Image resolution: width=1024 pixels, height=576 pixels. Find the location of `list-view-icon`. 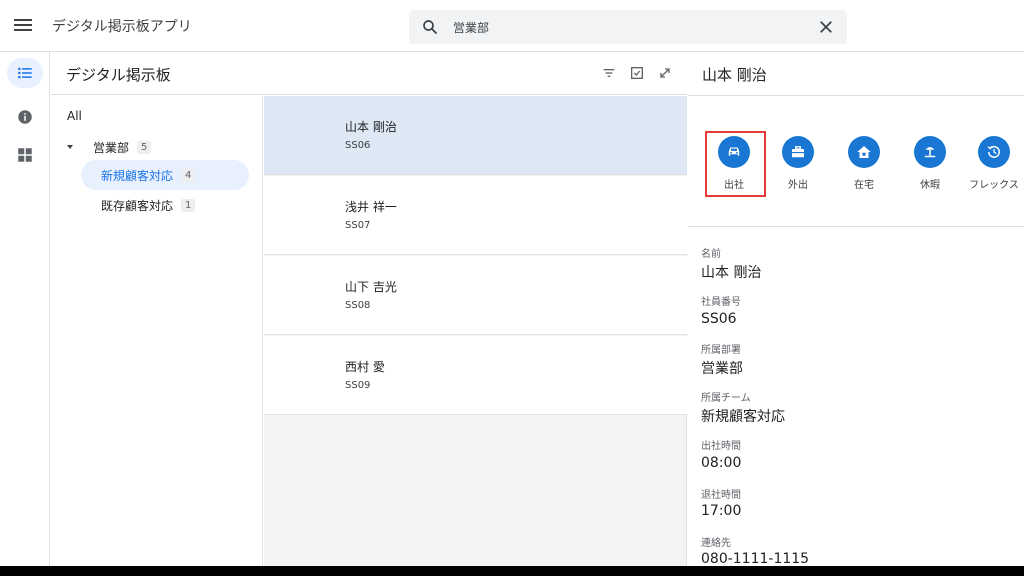

list-view-icon is located at coordinates (25, 73).